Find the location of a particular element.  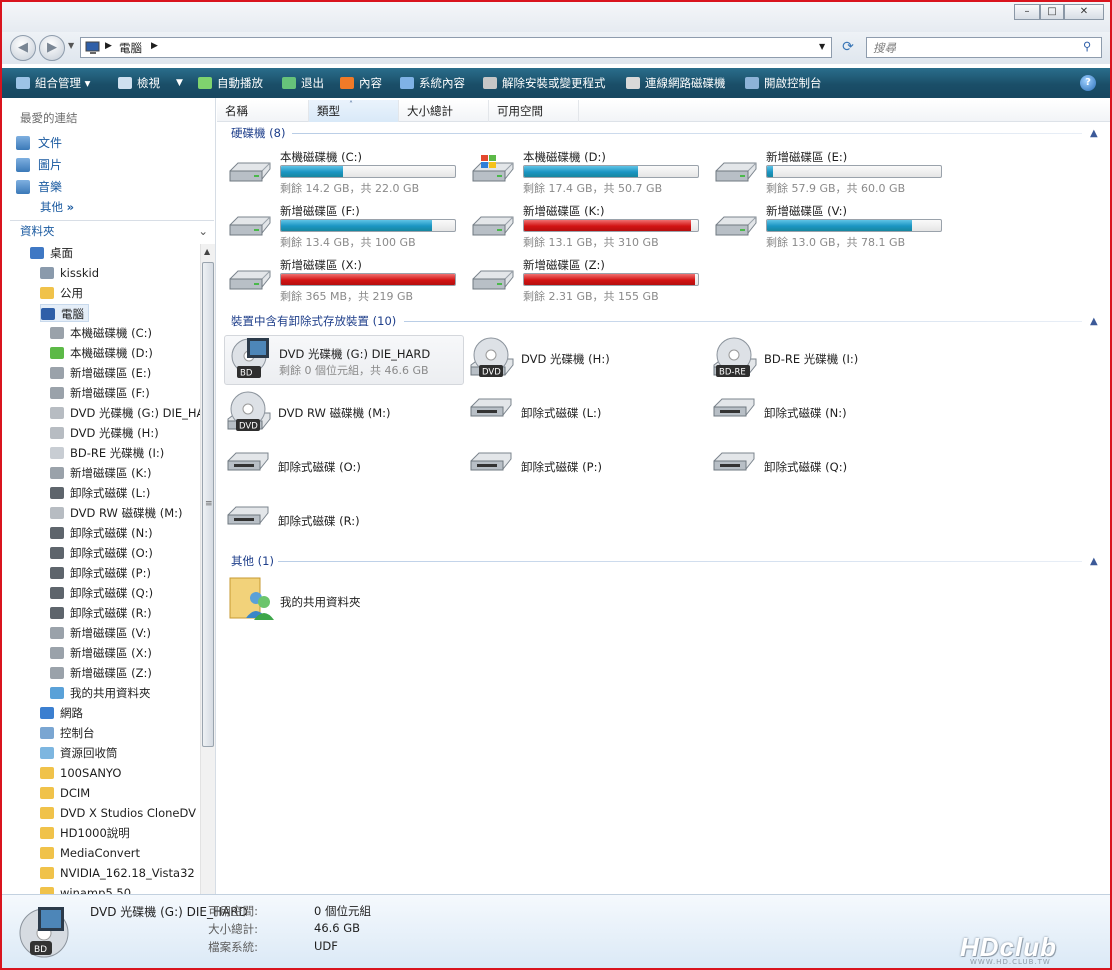

tree-item: DCIM is located at coordinates (65, 793).